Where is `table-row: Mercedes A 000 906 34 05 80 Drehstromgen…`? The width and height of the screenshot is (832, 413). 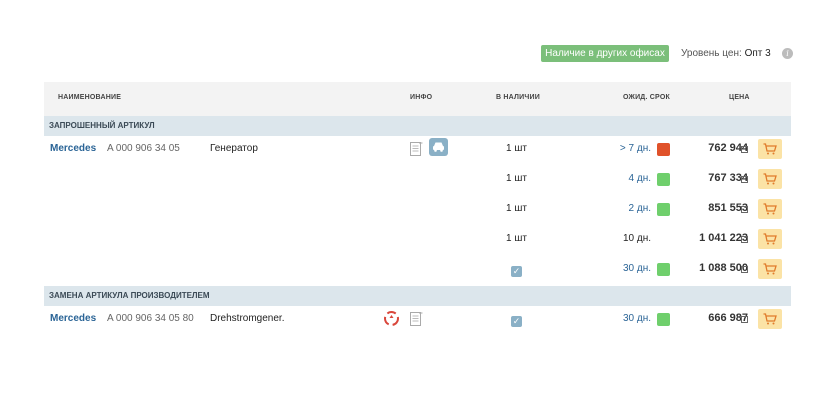
table-row: Mercedes A 000 906 34 05 80 Drehstromgen… is located at coordinates (417, 321).